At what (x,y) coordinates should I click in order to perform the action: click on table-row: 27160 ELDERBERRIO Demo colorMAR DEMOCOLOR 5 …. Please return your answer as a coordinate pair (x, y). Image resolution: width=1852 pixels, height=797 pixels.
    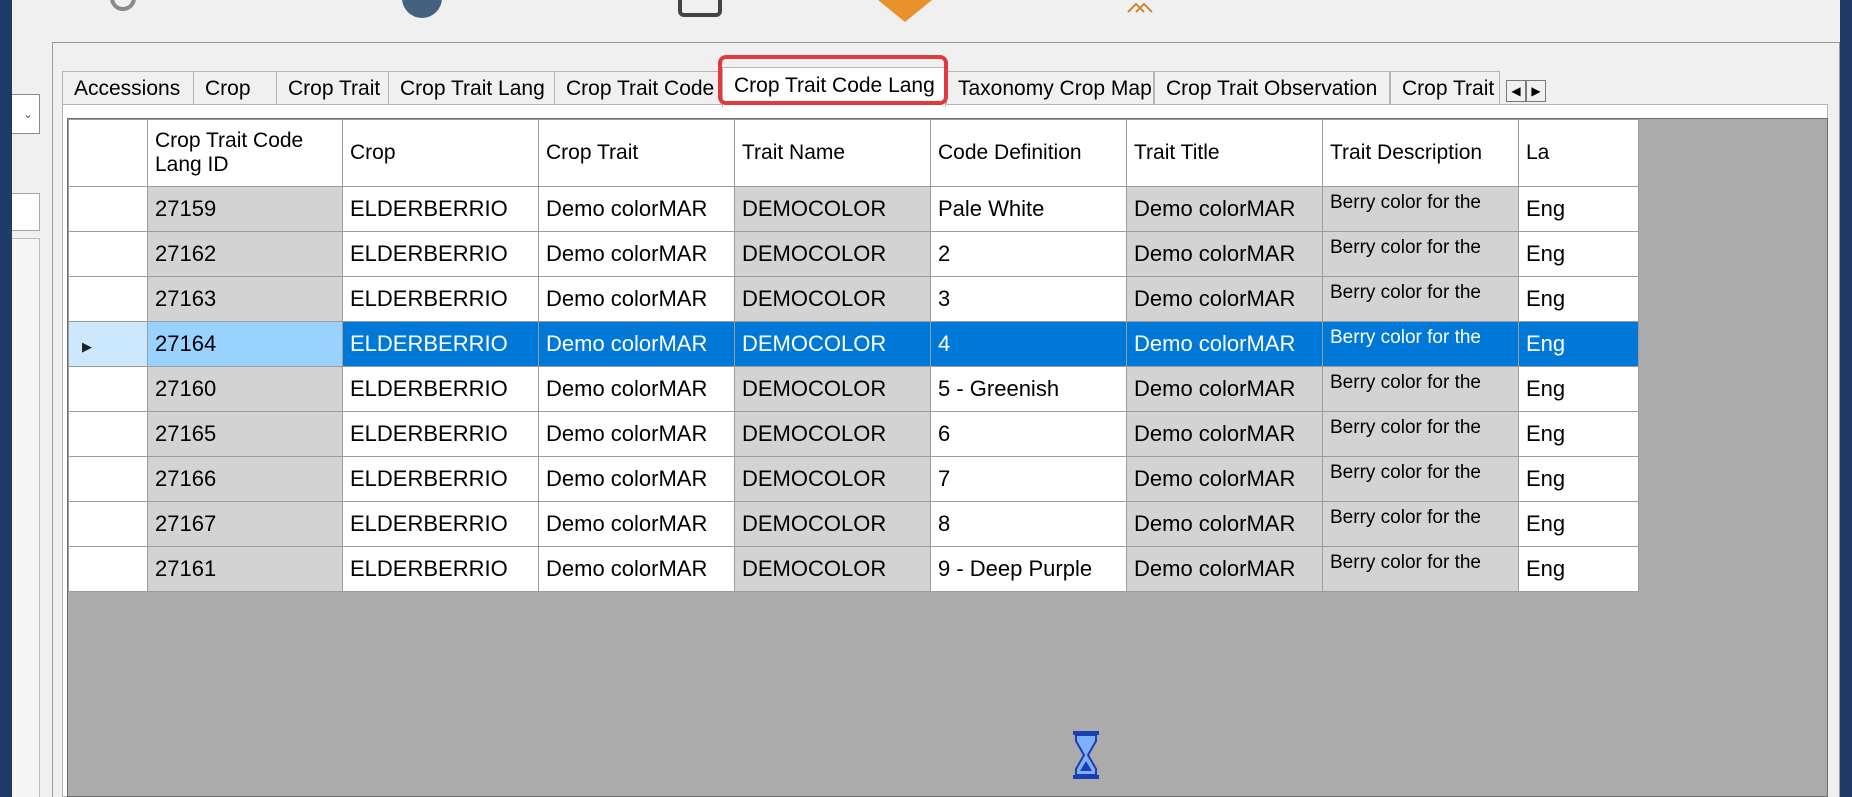
    Looking at the image, I should click on (853, 389).